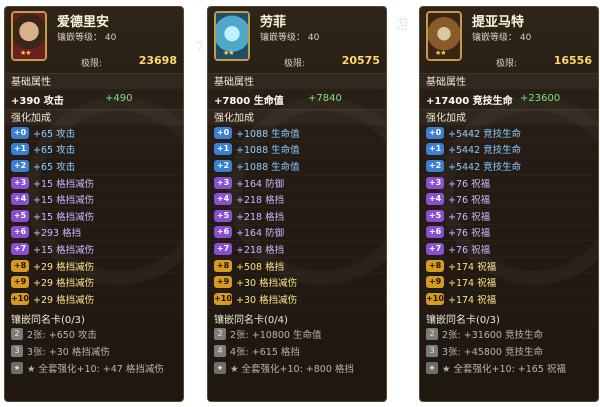 This screenshot has height=407, width=600. I want to click on enhance-level-badge: +9, so click(223, 282).